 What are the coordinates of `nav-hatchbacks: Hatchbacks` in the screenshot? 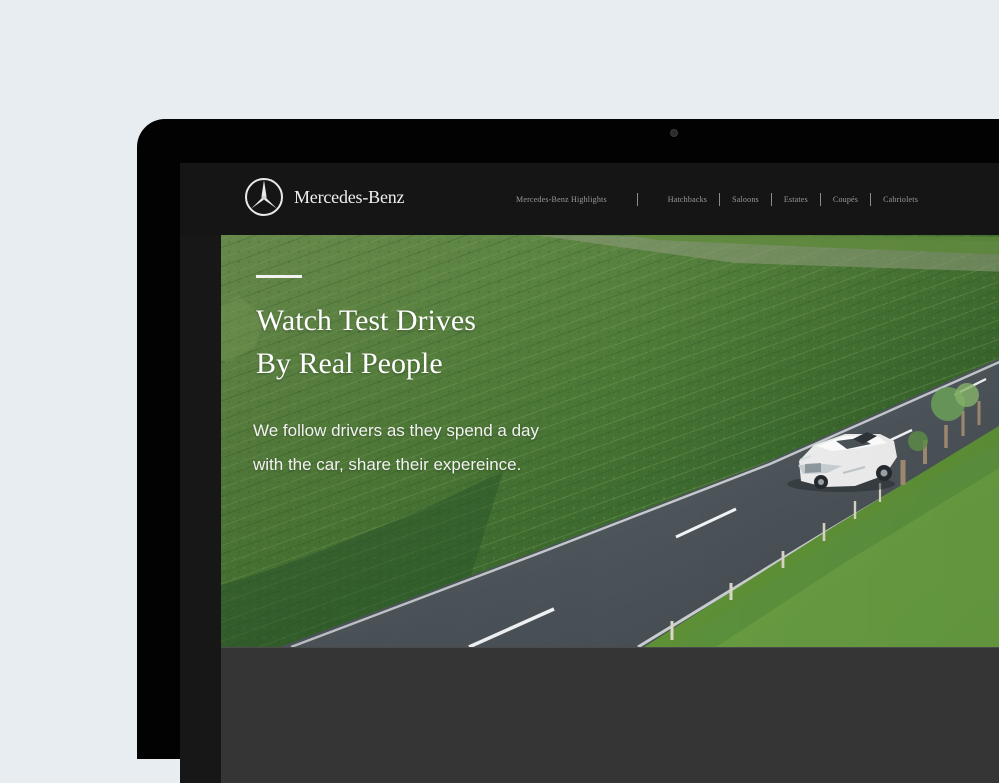 It's located at (687, 199).